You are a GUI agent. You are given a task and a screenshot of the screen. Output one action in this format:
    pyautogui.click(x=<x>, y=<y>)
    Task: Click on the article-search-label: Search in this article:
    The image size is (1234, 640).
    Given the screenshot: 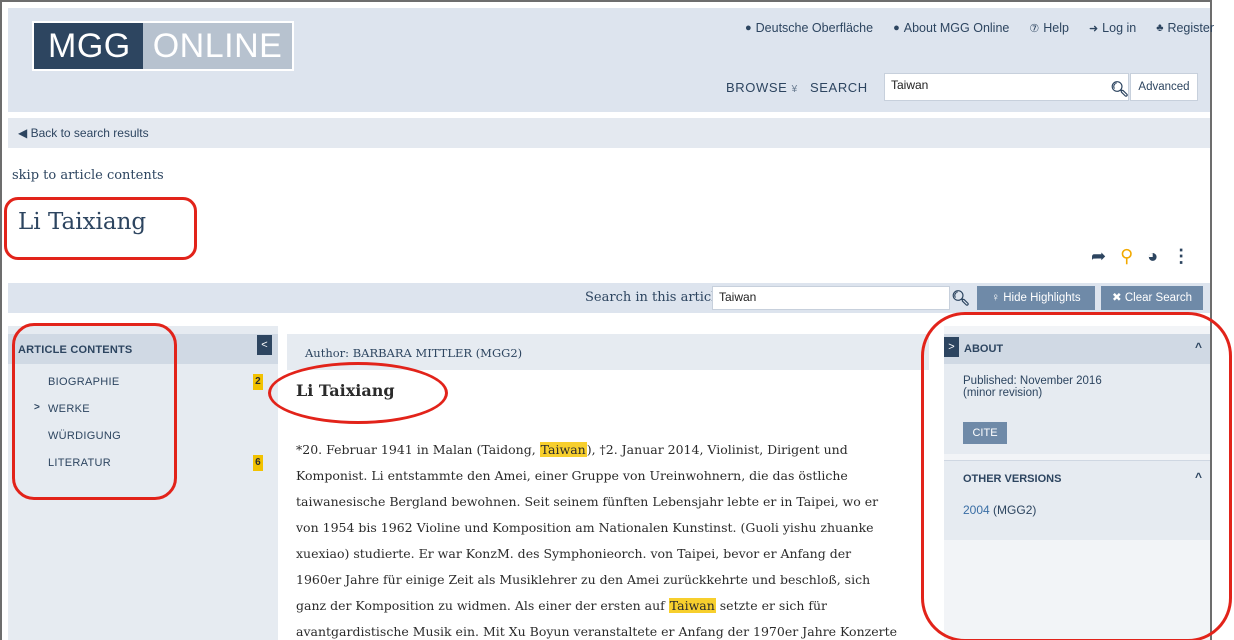 What is the action you would take?
    pyautogui.click(x=656, y=297)
    